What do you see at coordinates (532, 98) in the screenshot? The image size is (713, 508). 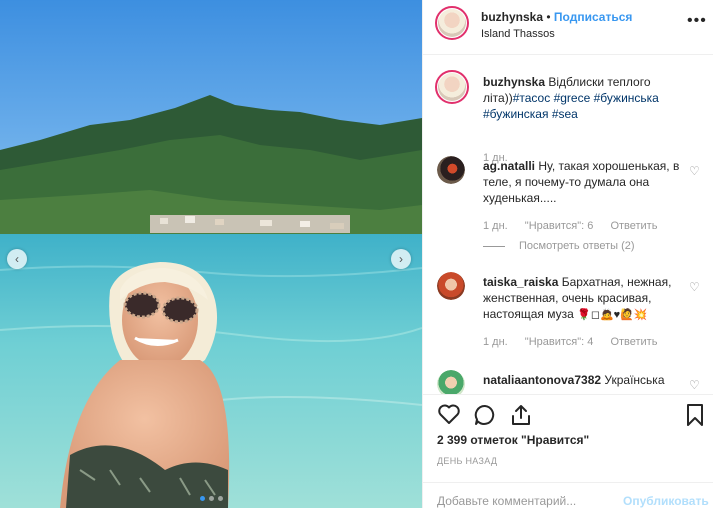 I see `hashtag-link: #тасос` at bounding box center [532, 98].